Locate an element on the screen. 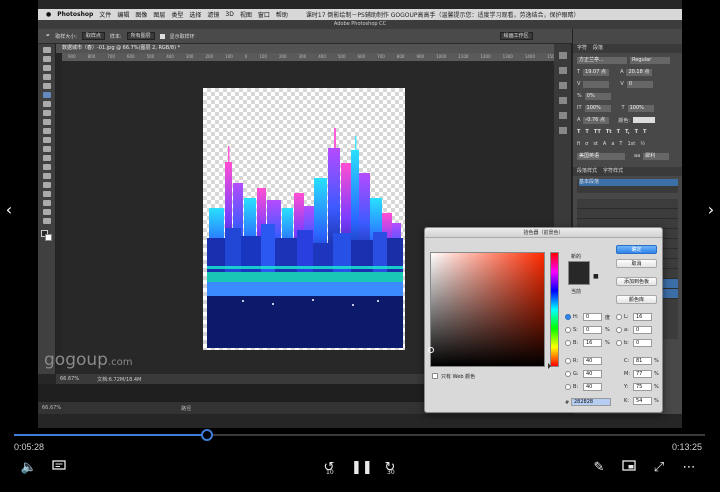  ok-button: 确定 is located at coordinates (636, 249).